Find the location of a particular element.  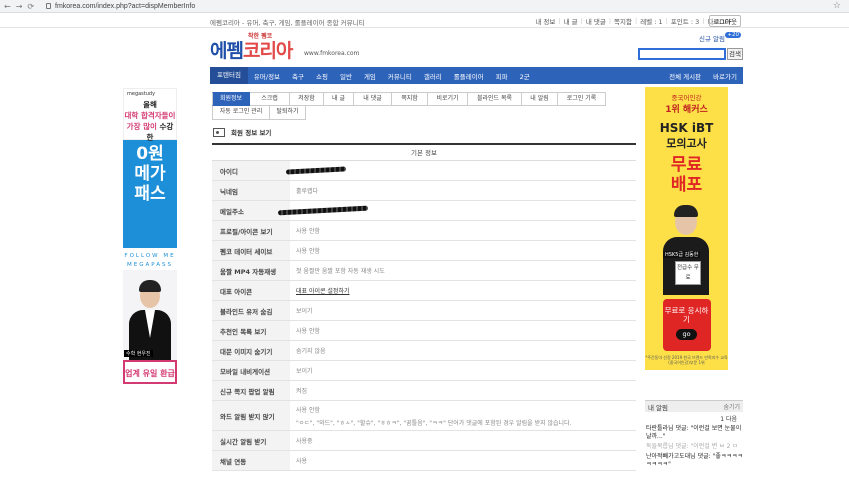

lock-icon is located at coordinates (48, 6).